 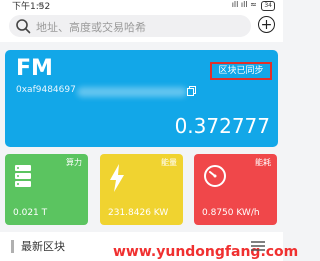 I want to click on status-signal: ıll ıll ≈ 34, so click(x=253, y=5).